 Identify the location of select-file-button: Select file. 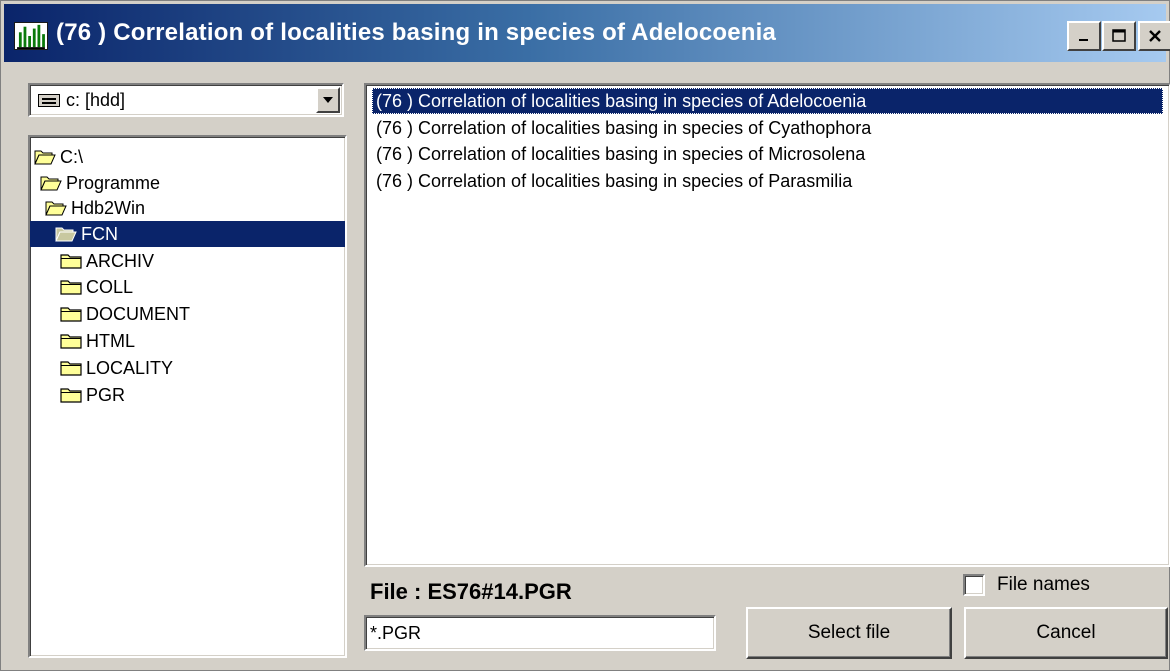
(849, 633).